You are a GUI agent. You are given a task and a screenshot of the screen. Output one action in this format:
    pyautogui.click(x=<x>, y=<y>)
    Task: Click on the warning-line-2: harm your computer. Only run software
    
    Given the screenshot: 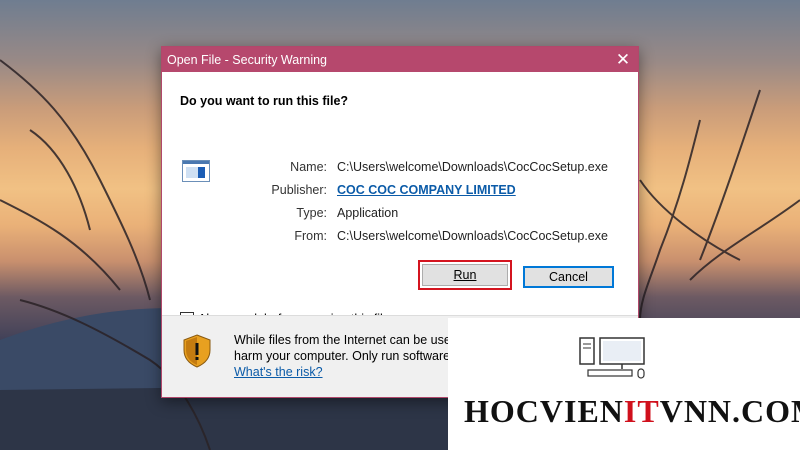 What is the action you would take?
    pyautogui.click(x=342, y=356)
    